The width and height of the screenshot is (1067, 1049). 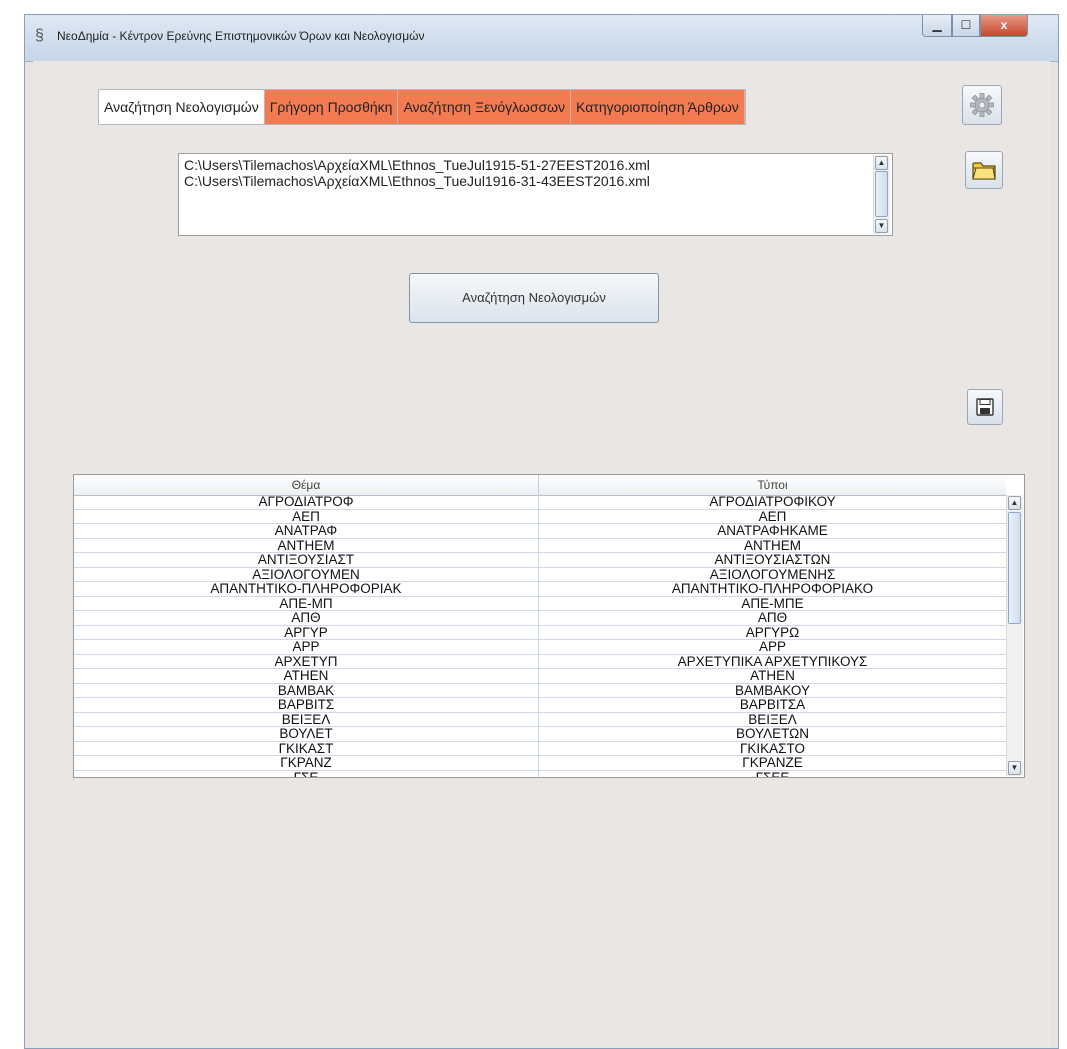 I want to click on close-button: x, so click(x=1004, y=26).